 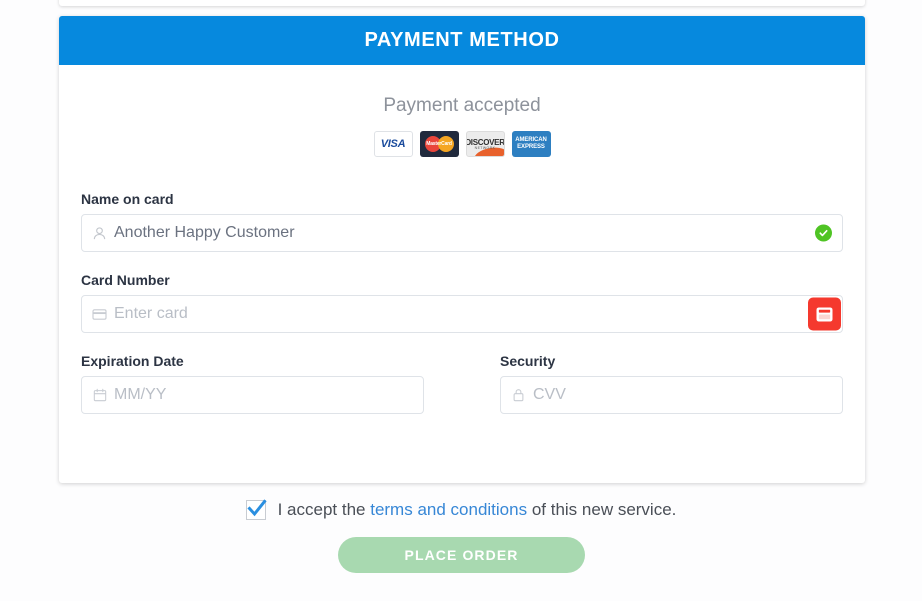 I want to click on terms-and-conditions-link: terms and conditions, so click(x=448, y=509).